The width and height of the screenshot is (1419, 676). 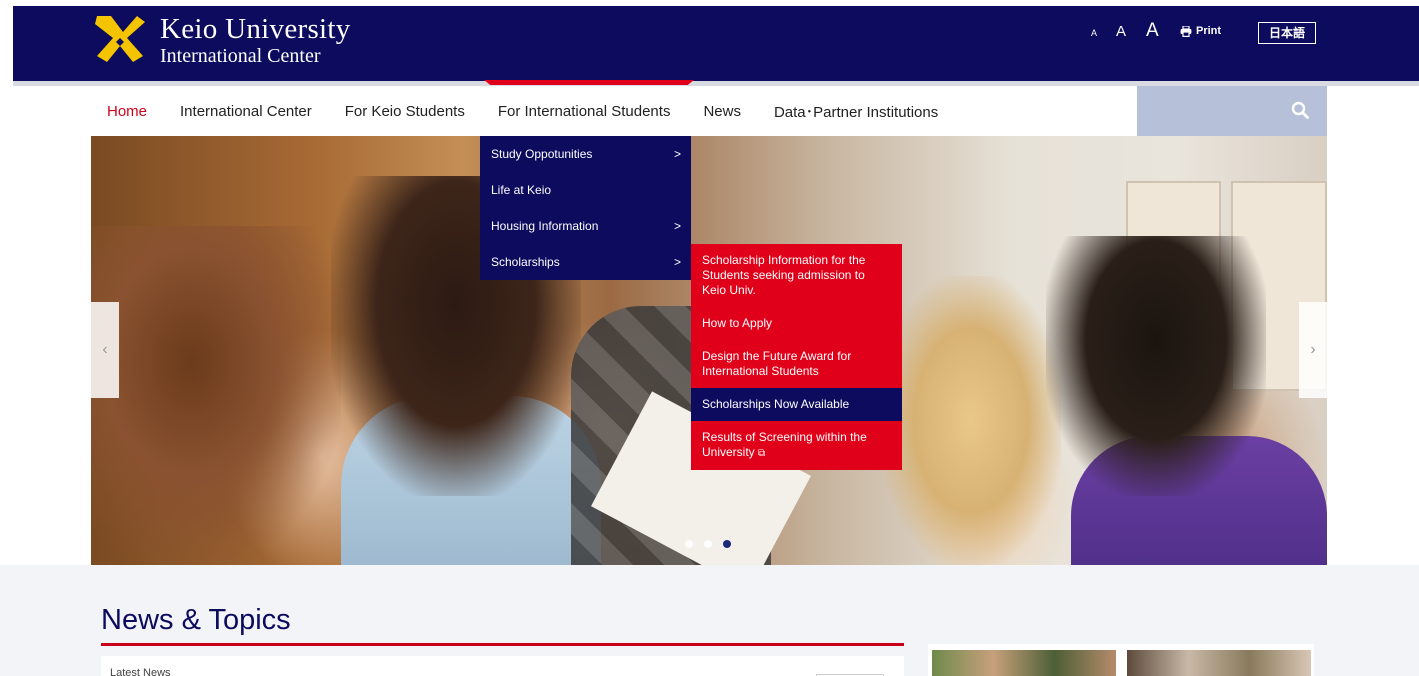 I want to click on slide-prev-button: ‹, so click(x=105, y=350).